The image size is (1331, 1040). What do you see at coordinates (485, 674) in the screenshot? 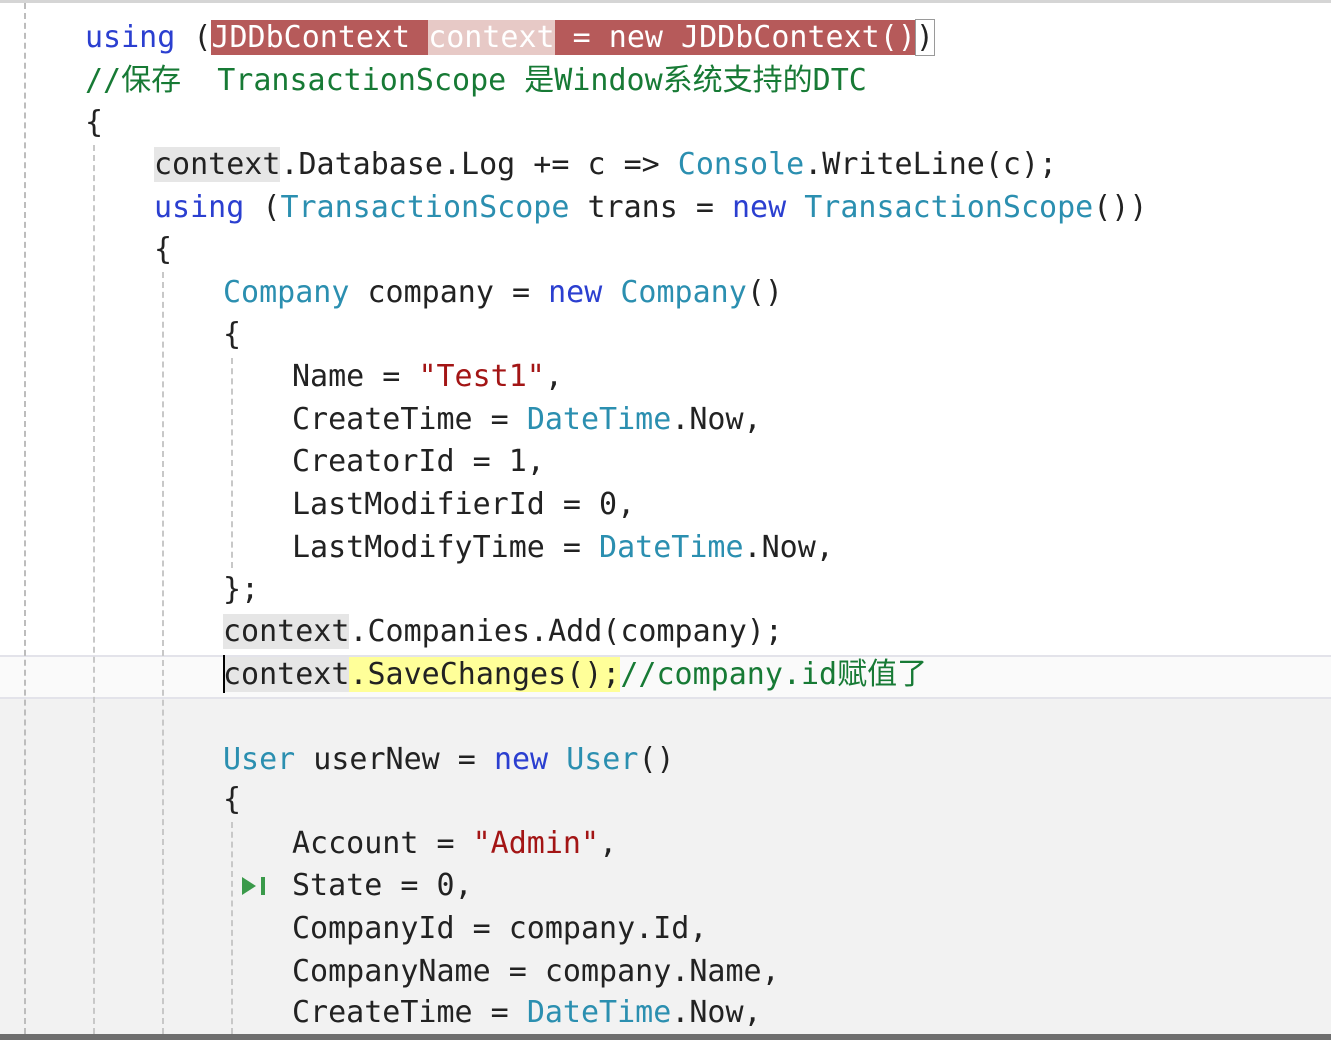
I see `highlighted-statement: .SaveChanges();` at bounding box center [485, 674].